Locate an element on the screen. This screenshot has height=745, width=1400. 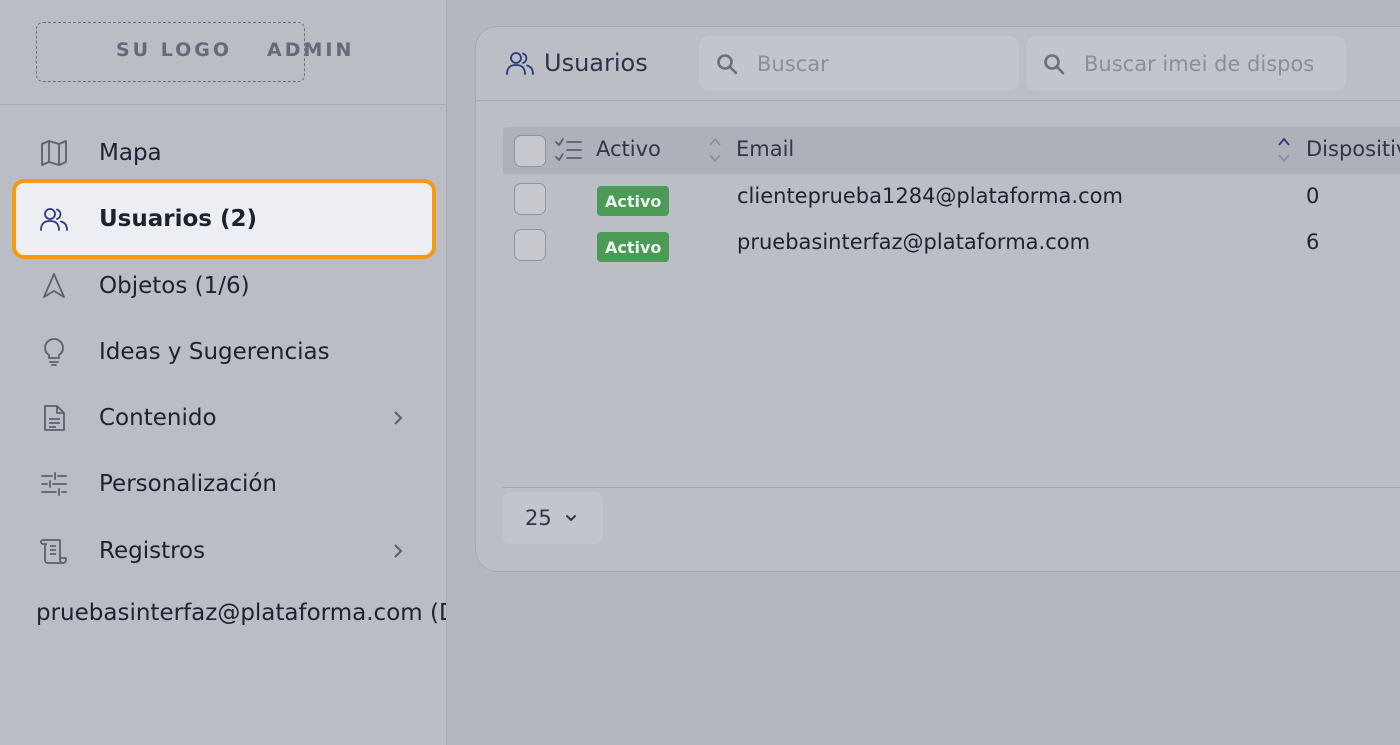
device-count: 6 is located at coordinates (1313, 242).